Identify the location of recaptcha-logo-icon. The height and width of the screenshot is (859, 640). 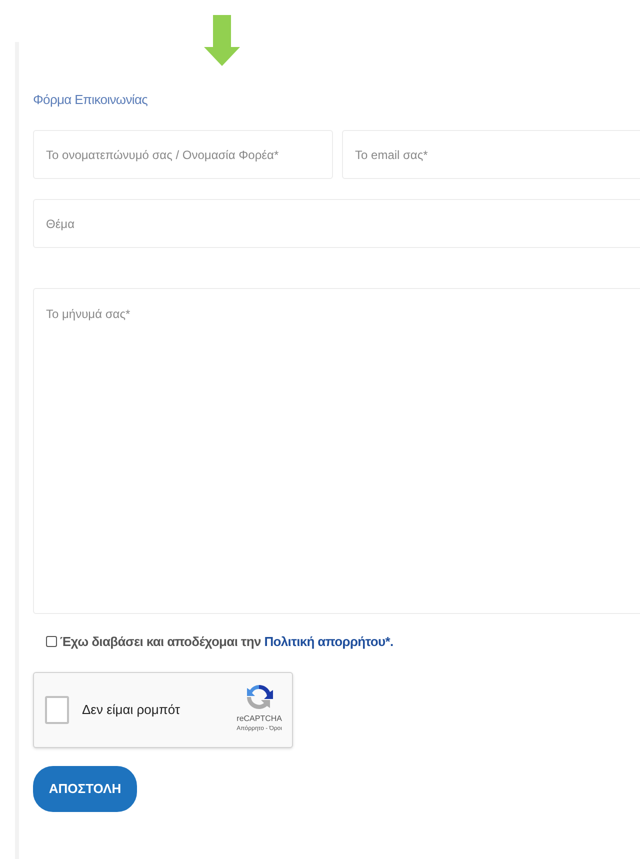
(259, 696).